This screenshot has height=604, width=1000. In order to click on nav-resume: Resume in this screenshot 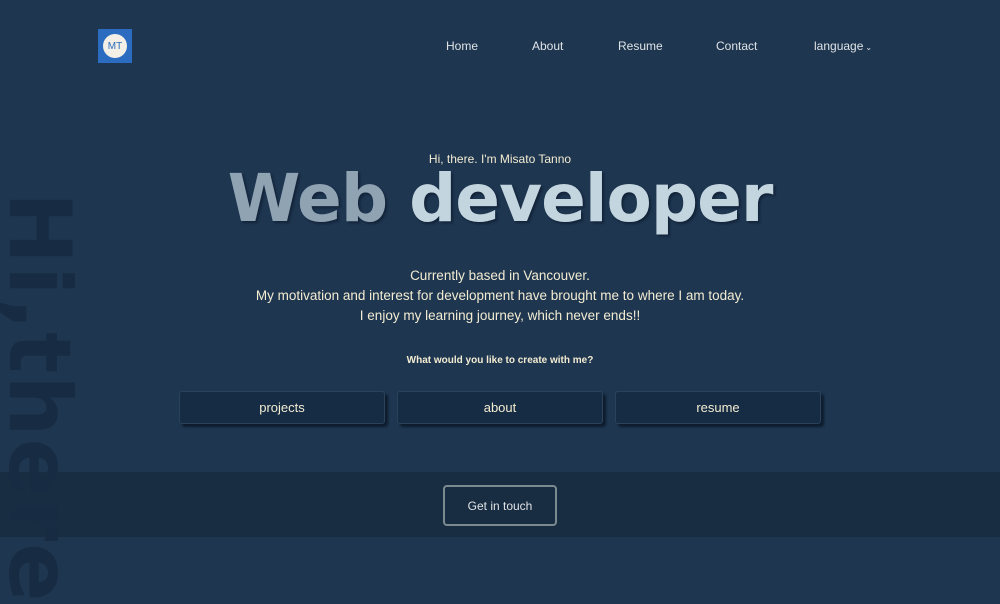, I will do `click(640, 46)`.